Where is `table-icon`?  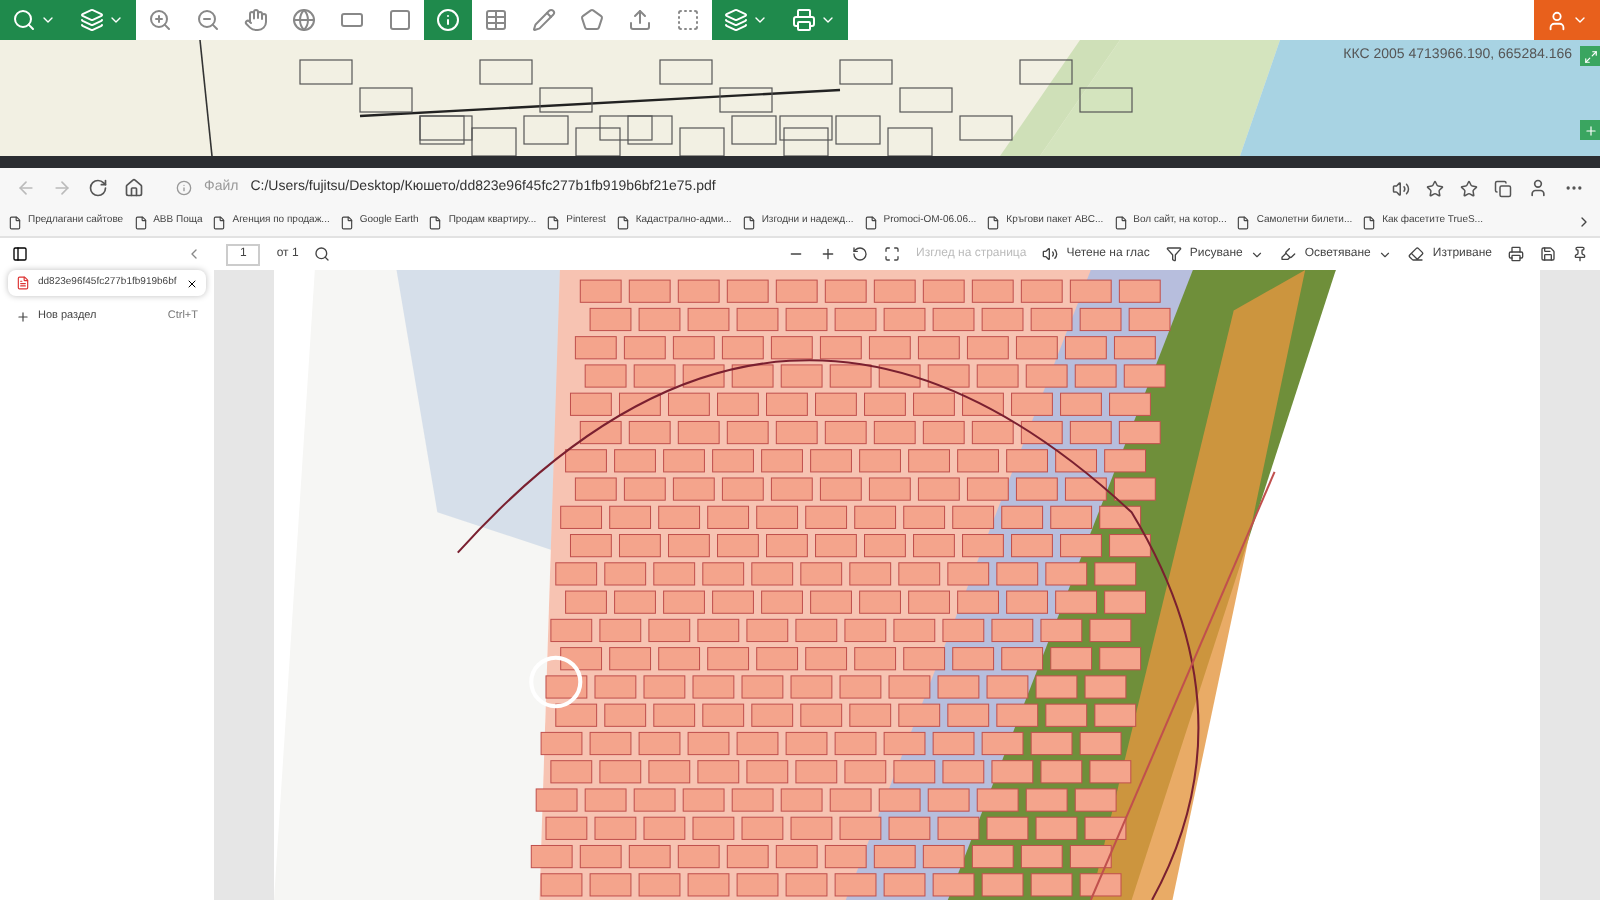
table-icon is located at coordinates (496, 20).